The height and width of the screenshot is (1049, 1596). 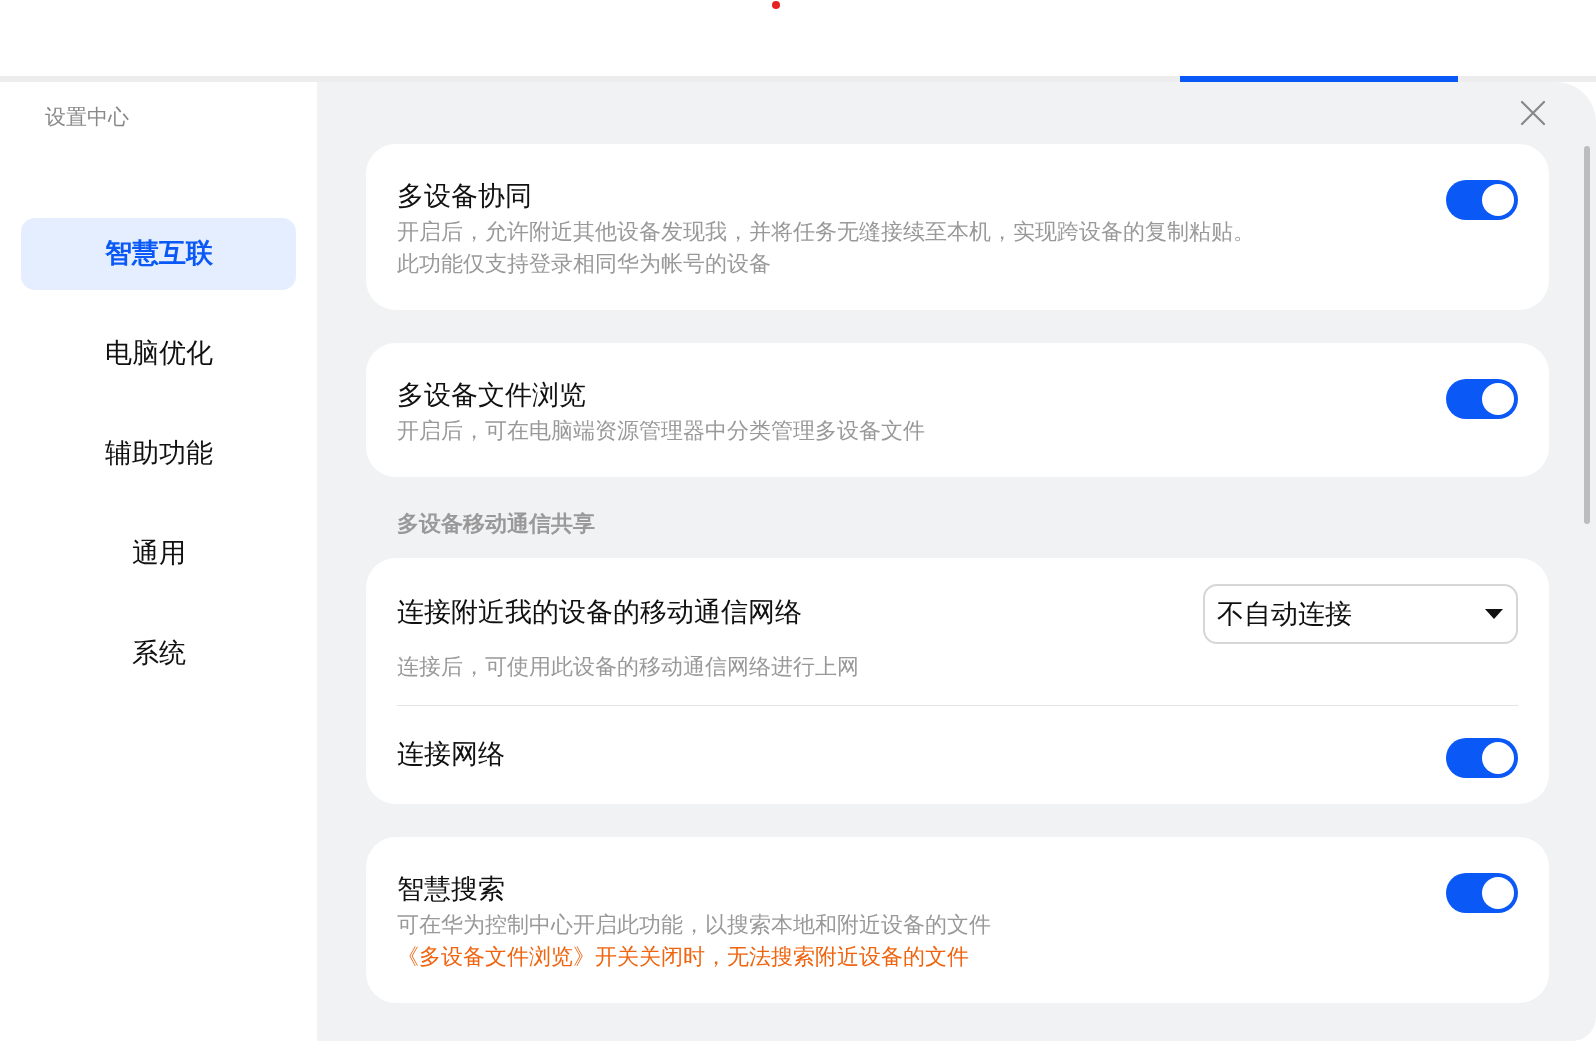 What do you see at coordinates (683, 957) in the screenshot?
I see `warning-text: 《多设备文件浏览》开关关闭时，无法搜索附近设备的文件` at bounding box center [683, 957].